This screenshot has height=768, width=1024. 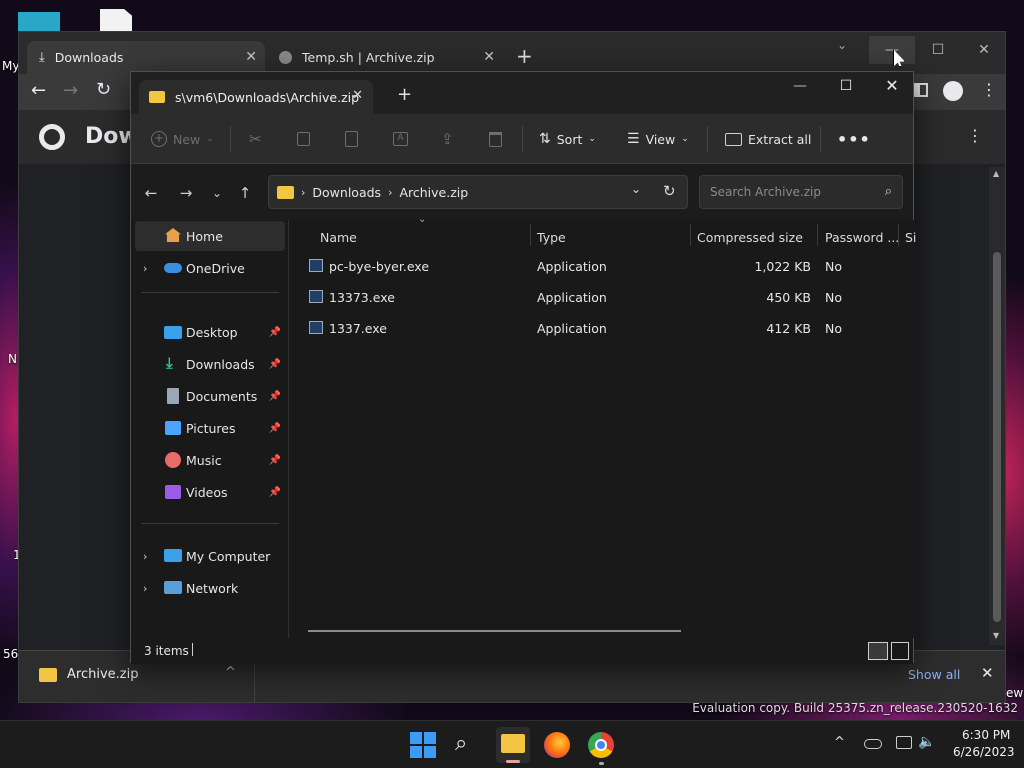 What do you see at coordinates (210, 556) in the screenshot?
I see `sidebar-item-my-computer: › My Computer` at bounding box center [210, 556].